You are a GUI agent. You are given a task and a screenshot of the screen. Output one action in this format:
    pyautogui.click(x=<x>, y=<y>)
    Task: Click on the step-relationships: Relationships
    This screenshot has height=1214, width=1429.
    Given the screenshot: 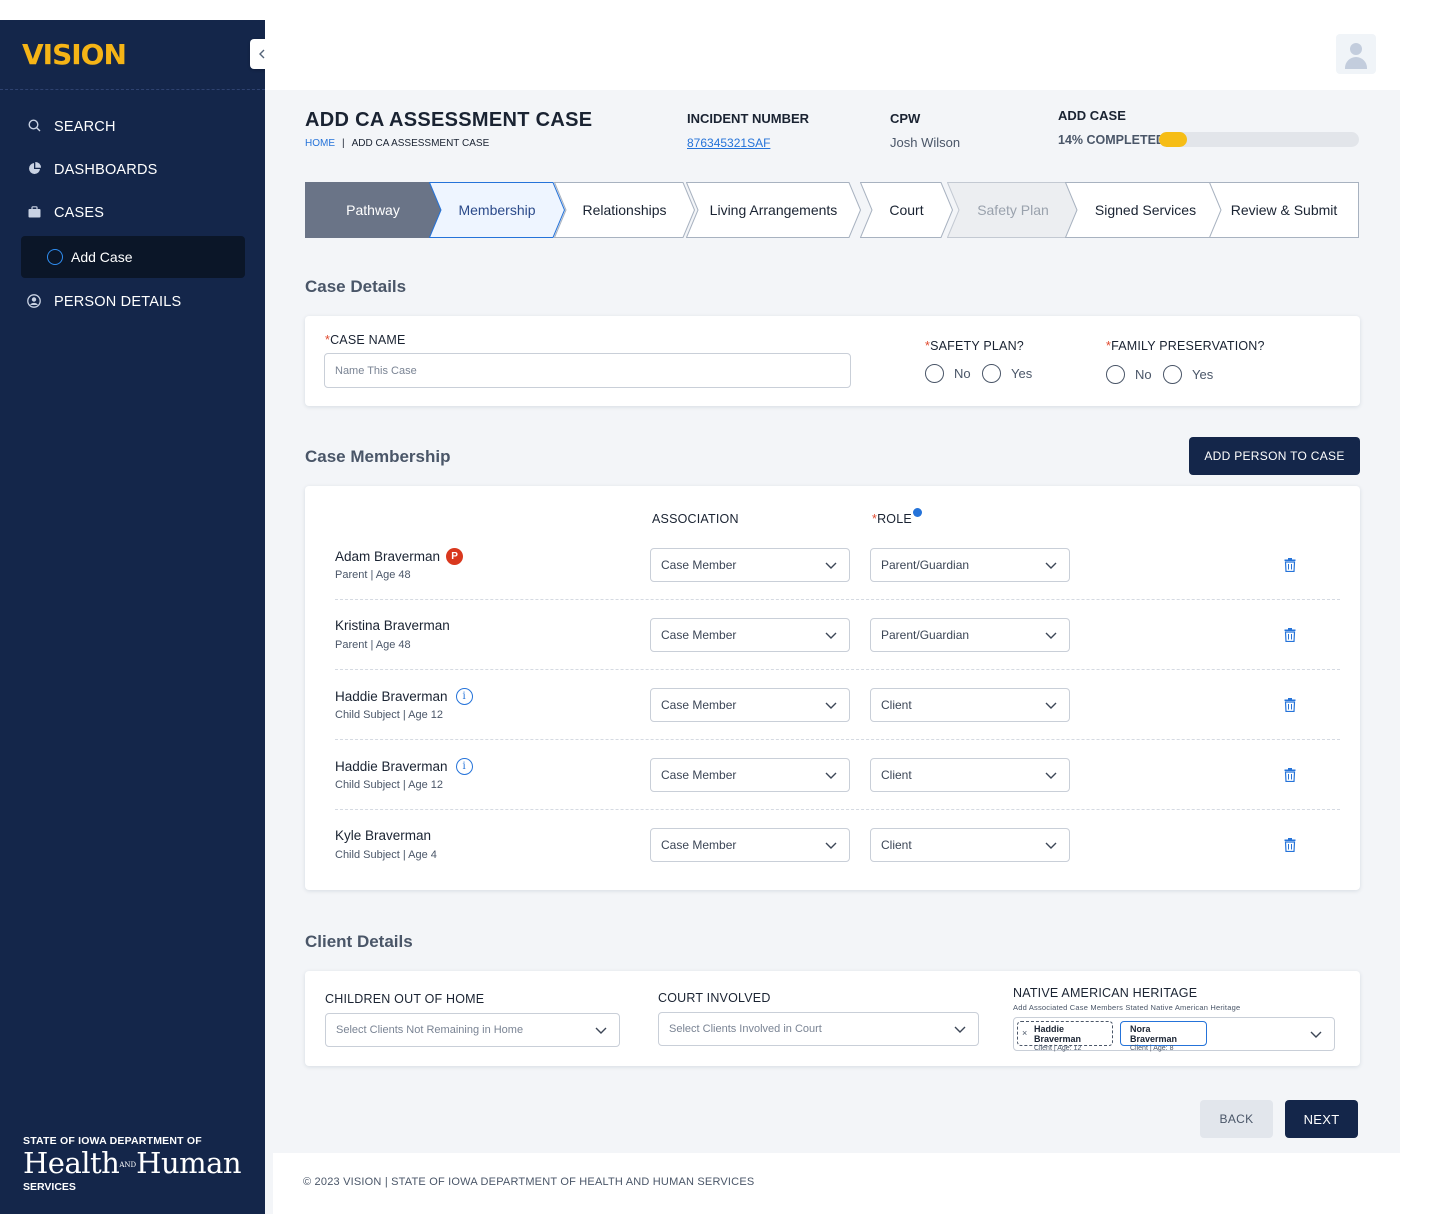 What is the action you would take?
    pyautogui.click(x=624, y=210)
    